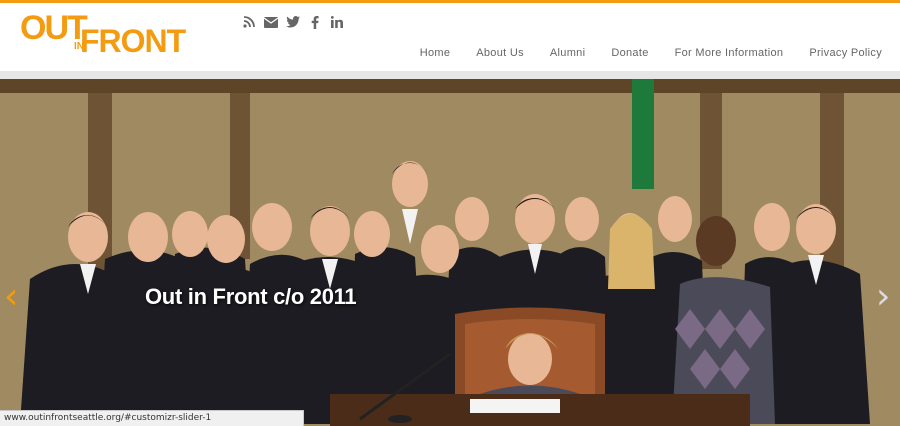 This screenshot has width=900, height=426. I want to click on slide-caption: Out in Front c/o 2011, so click(251, 296).